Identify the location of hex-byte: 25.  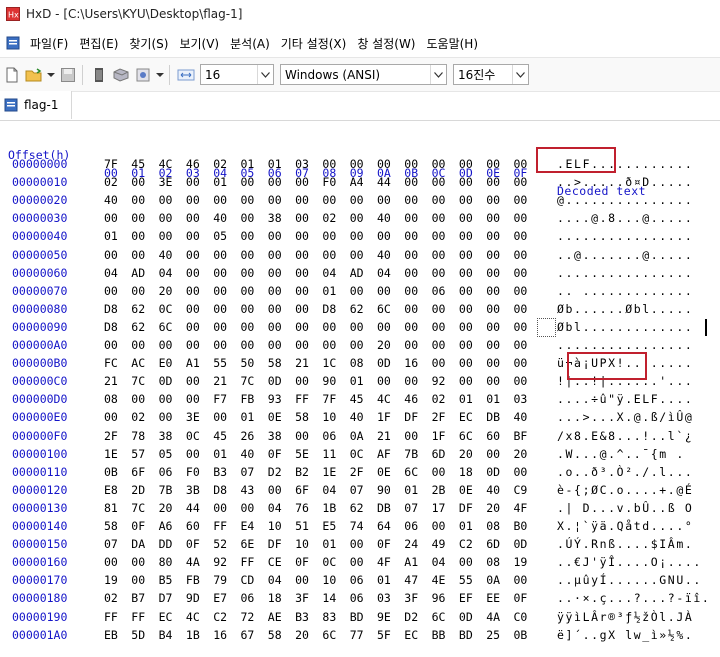
(496, 635).